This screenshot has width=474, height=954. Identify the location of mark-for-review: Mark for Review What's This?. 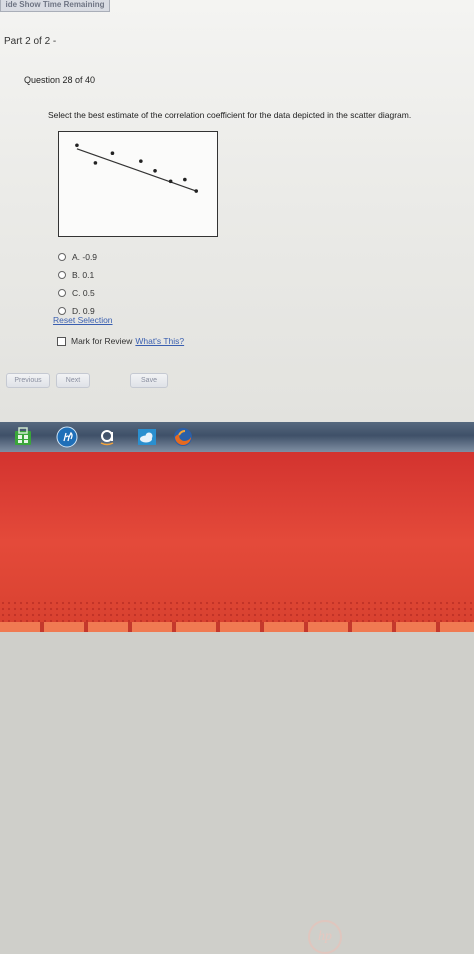
(120, 341).